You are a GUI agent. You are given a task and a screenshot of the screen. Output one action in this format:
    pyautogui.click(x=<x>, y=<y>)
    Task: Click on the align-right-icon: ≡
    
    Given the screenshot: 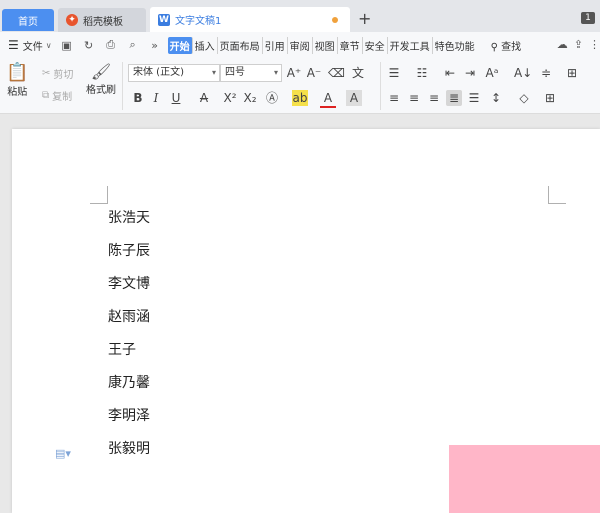 What is the action you would take?
    pyautogui.click(x=434, y=98)
    